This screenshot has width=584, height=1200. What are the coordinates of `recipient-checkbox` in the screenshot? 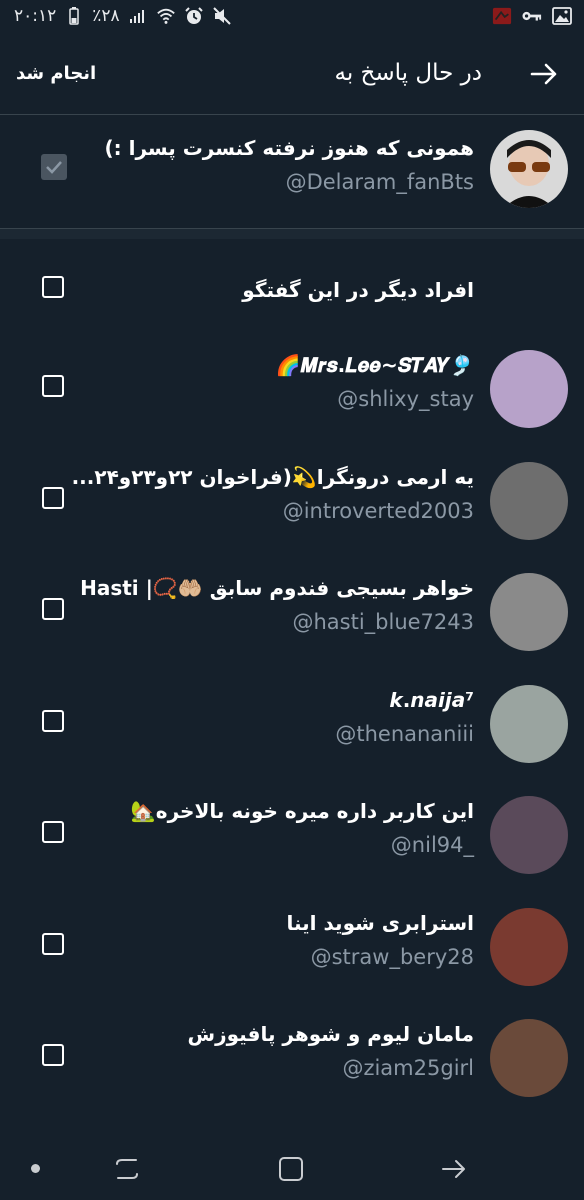 It's located at (54, 167).